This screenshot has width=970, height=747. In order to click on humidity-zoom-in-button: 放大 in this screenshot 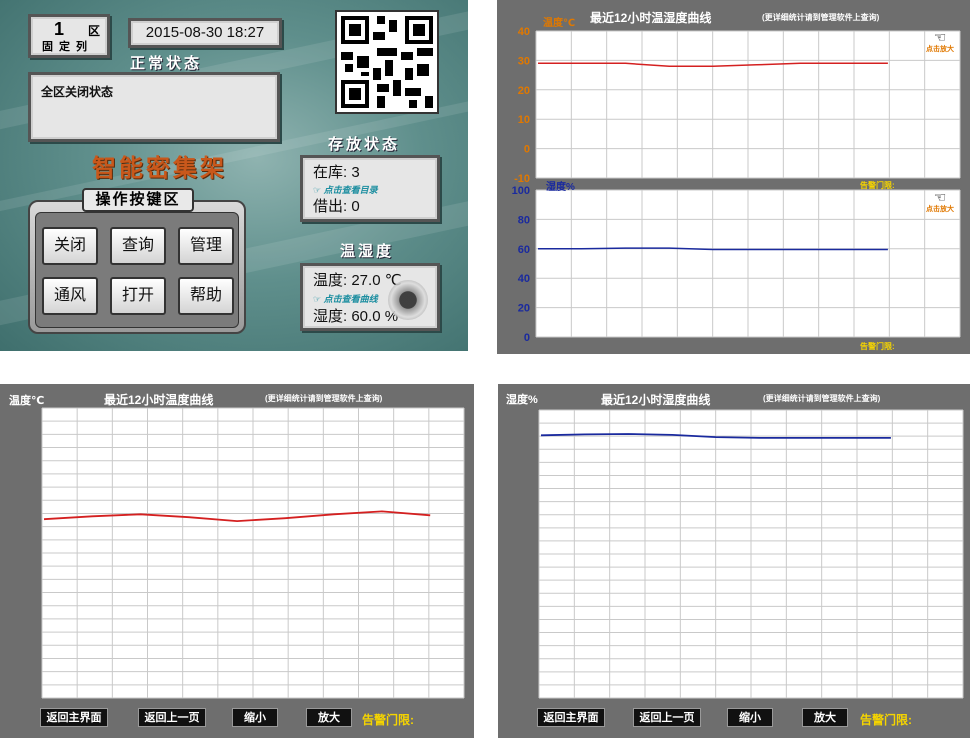, I will do `click(825, 717)`.